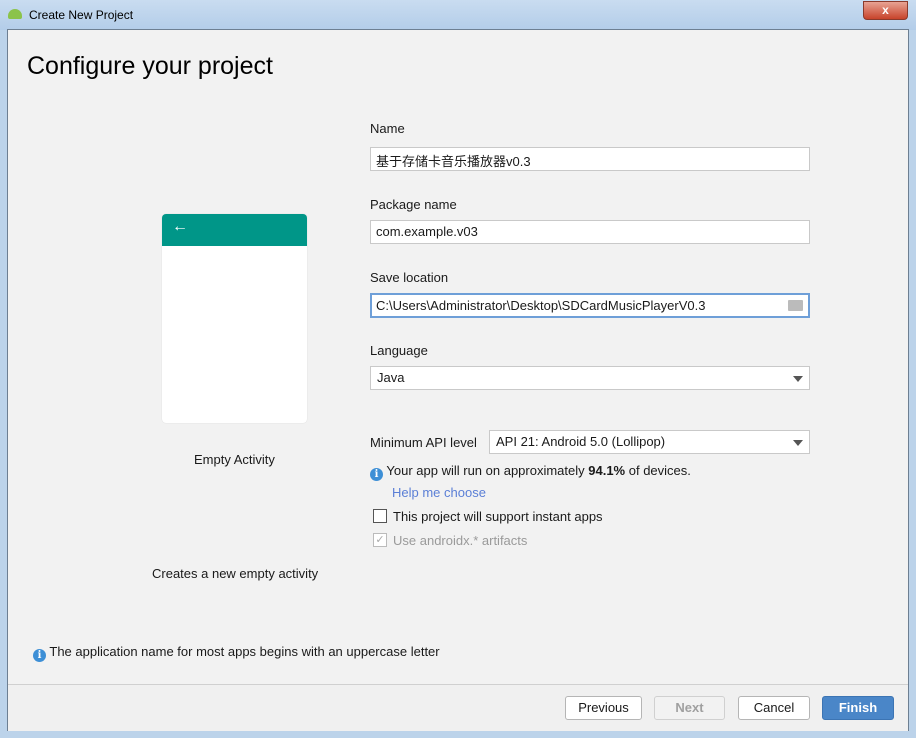  Describe the element at coordinates (150, 66) in the screenshot. I see `page-title: Configure your project` at that location.